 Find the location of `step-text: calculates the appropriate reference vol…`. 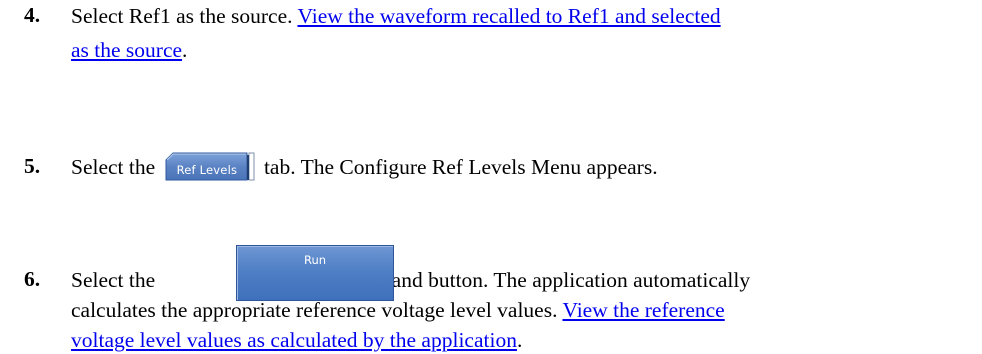

step-text: calculates the appropriate reference vol… is located at coordinates (317, 310).